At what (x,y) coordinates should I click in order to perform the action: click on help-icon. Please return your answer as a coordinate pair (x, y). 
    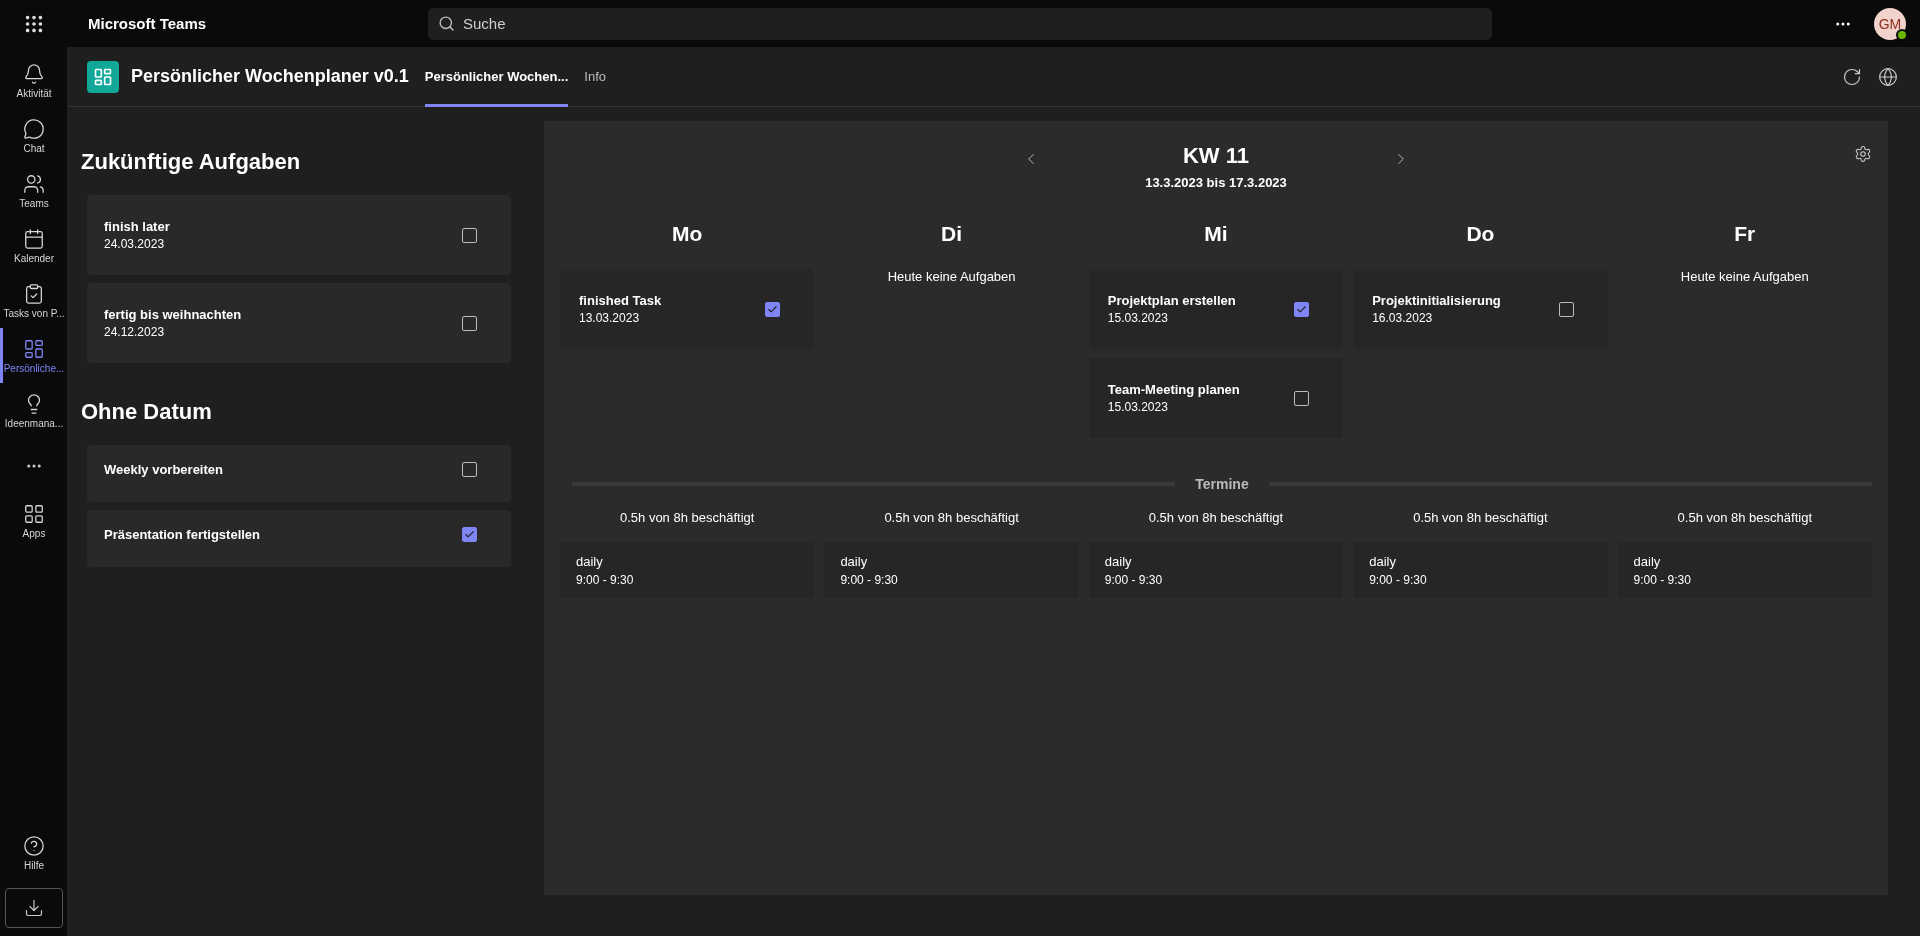
    Looking at the image, I should click on (34, 845).